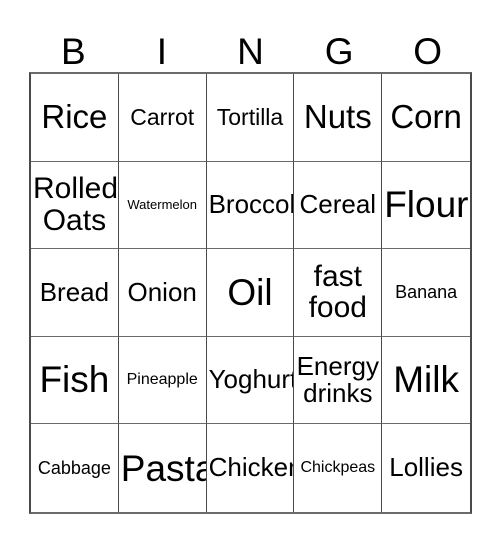  I want to click on bingo-cell-label: Lollies, so click(426, 467).